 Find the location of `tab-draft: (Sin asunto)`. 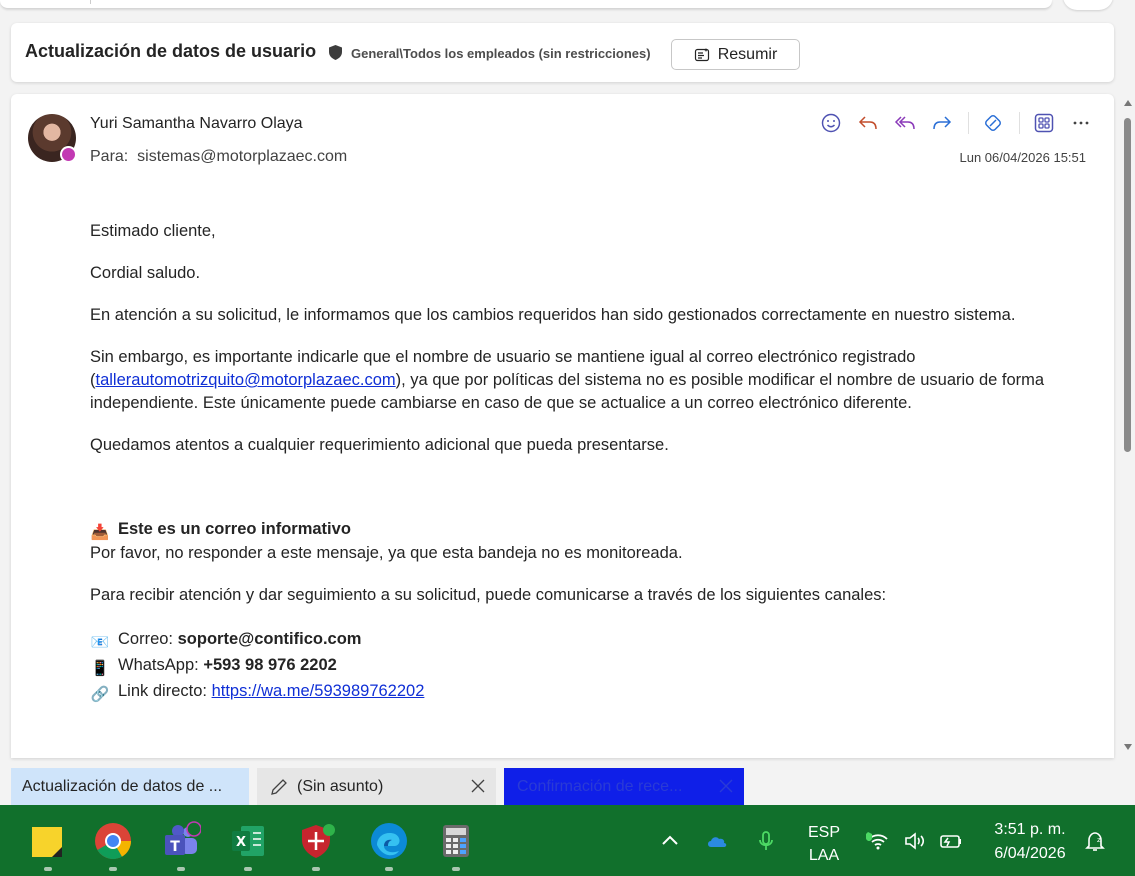

tab-draft: (Sin asunto) is located at coordinates (376, 786).